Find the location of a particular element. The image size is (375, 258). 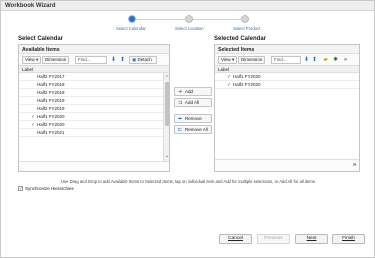

detach-label: Detach is located at coordinates (144, 59).